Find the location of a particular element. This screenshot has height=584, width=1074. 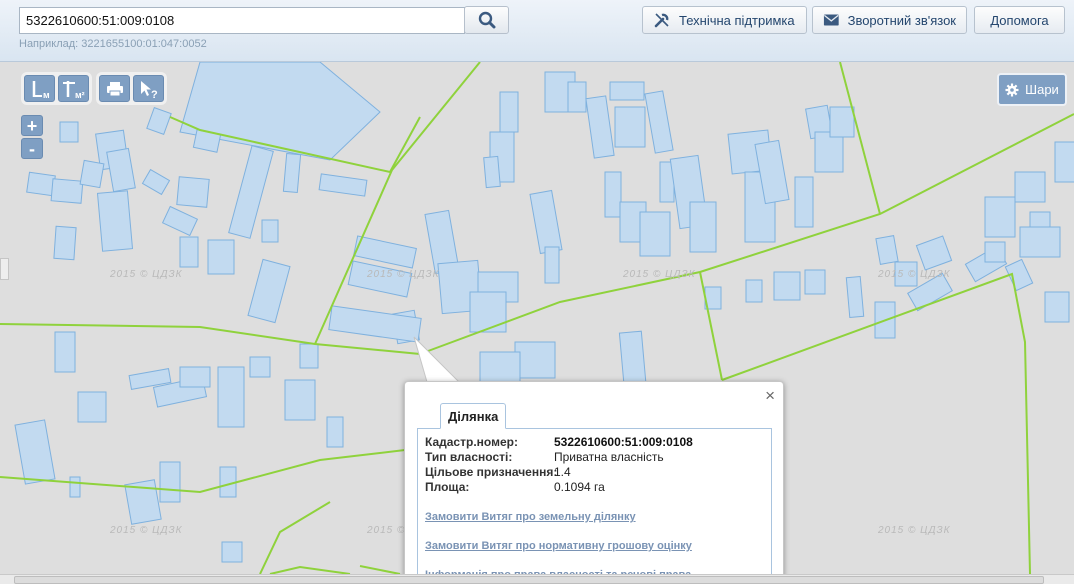

area-unit-label: м² is located at coordinates (80, 94).